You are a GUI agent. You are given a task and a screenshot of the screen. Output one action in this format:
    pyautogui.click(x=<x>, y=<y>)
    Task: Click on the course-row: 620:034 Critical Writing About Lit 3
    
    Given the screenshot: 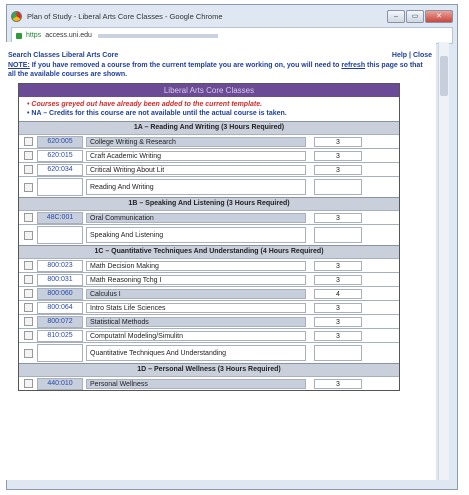 What is the action you would take?
    pyautogui.click(x=209, y=169)
    